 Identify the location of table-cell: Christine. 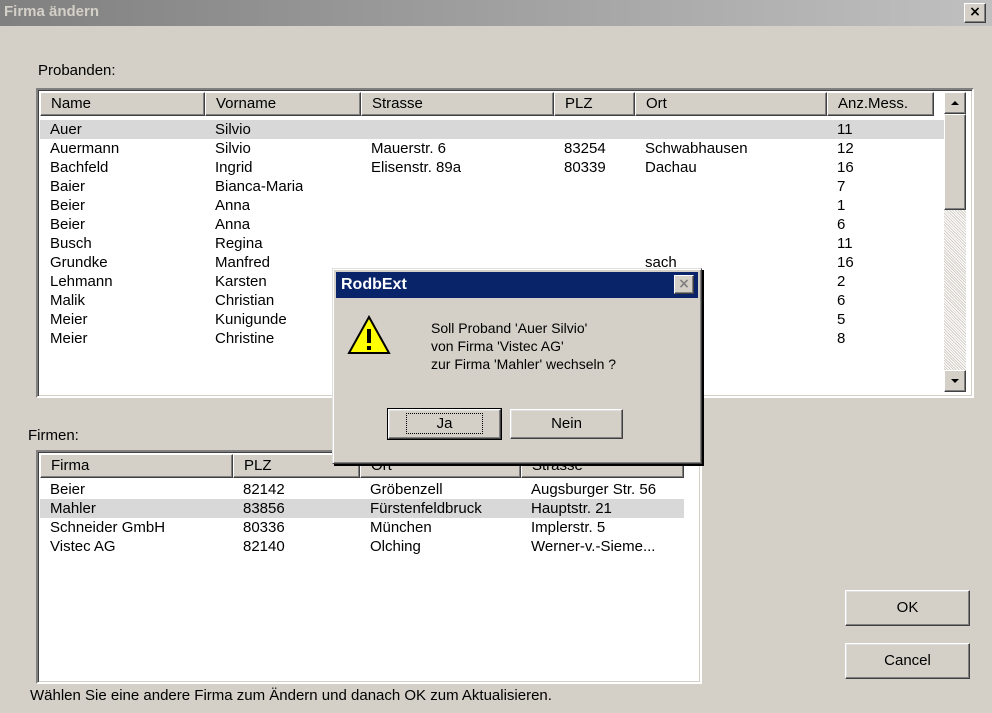
(245, 338).